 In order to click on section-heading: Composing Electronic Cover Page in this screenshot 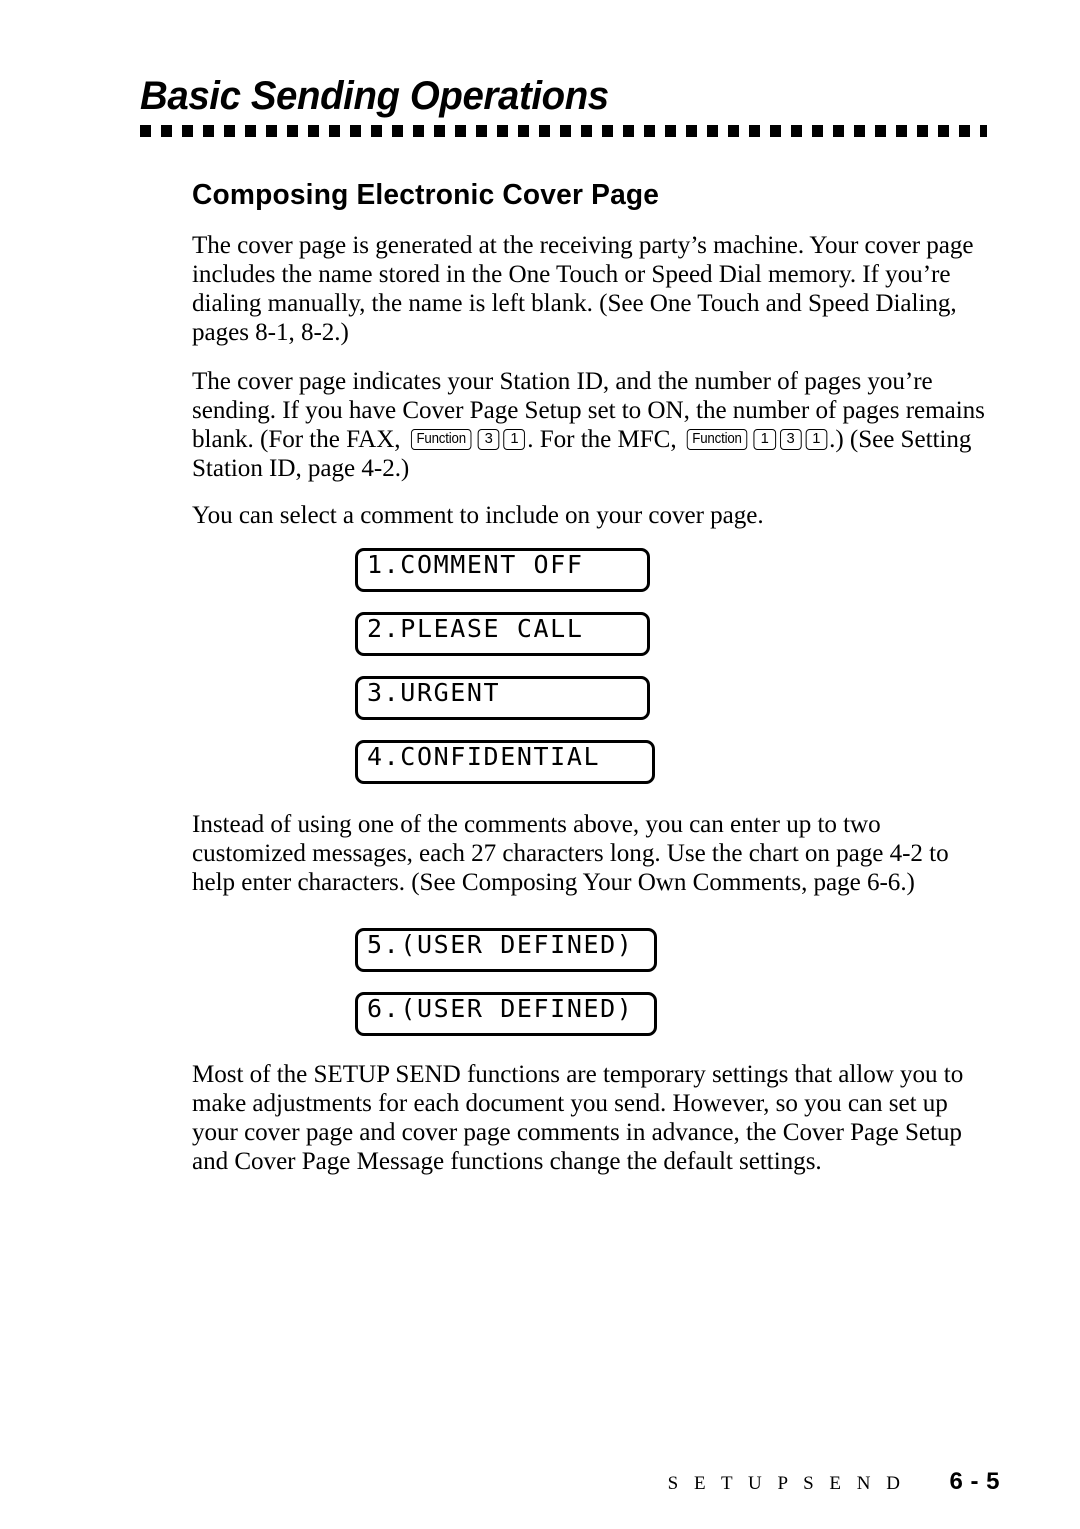, I will do `click(426, 195)`.